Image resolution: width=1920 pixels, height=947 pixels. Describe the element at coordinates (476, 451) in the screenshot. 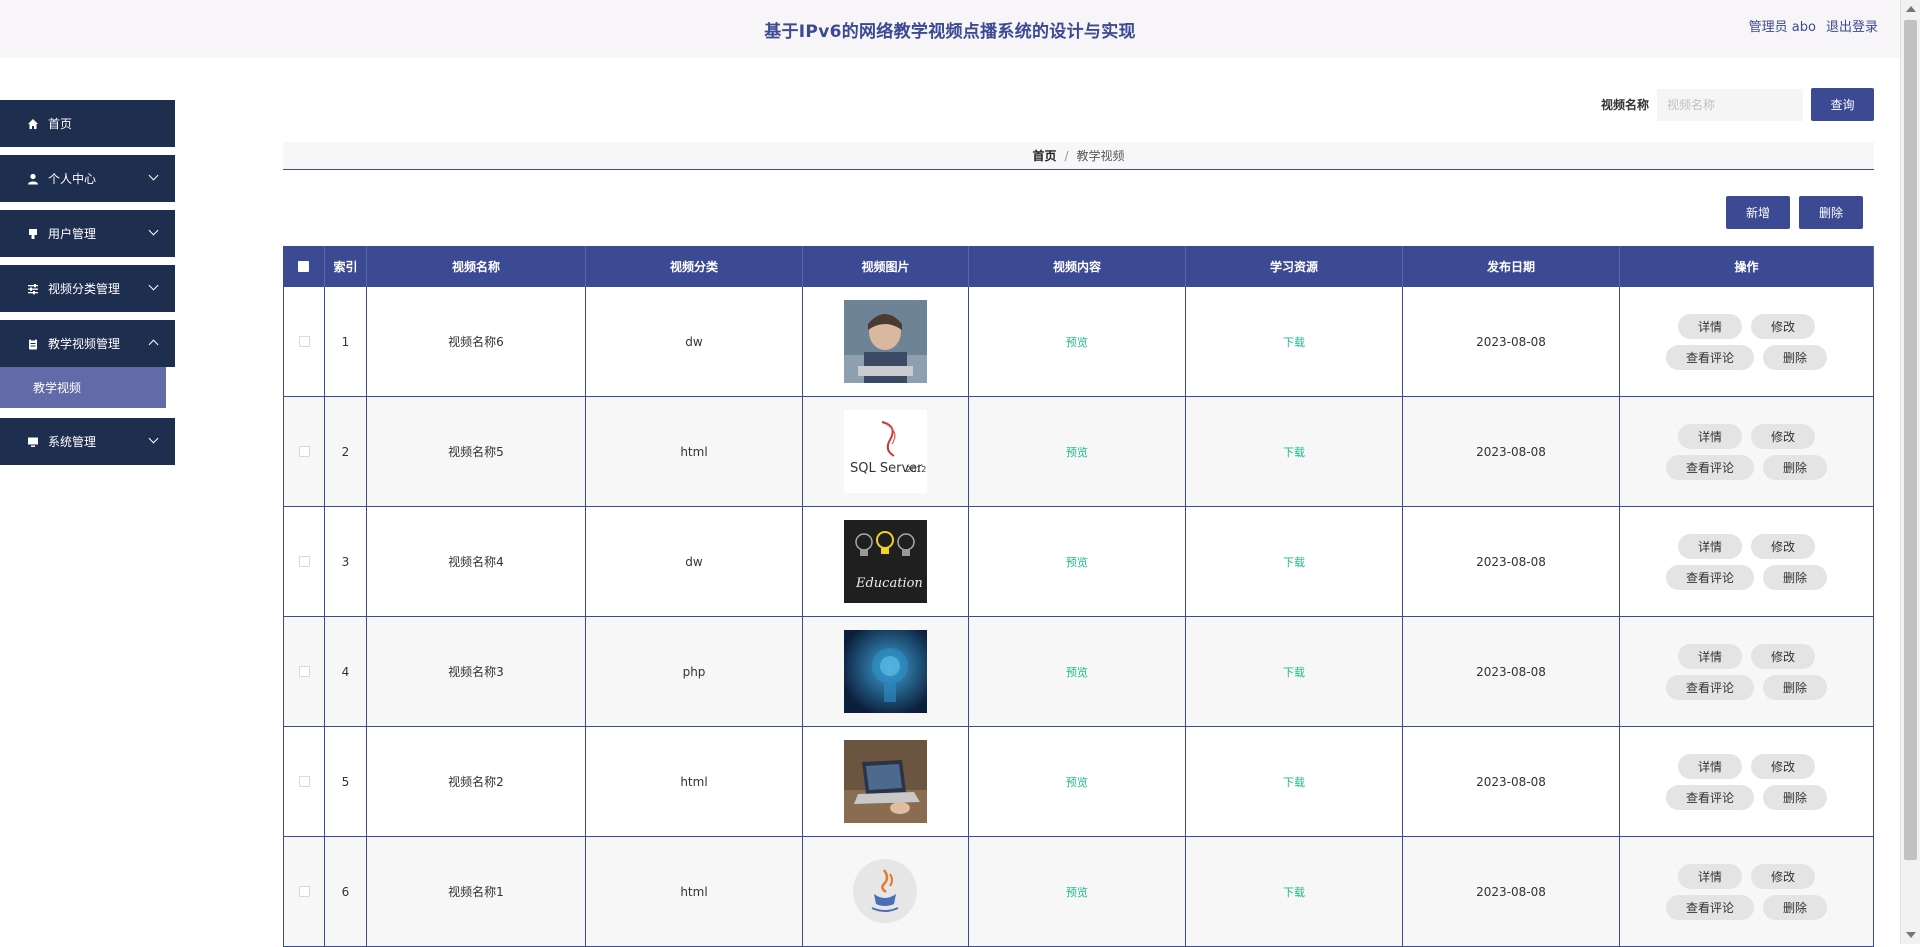

I see `row-name: 视频名称5` at that location.